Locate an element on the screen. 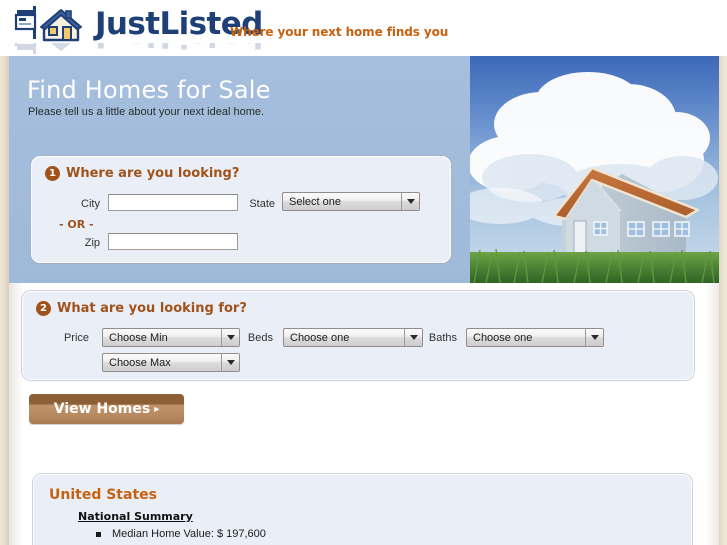 This screenshot has height=545, width=727. page-title: Find Homes for Sale is located at coordinates (149, 90).